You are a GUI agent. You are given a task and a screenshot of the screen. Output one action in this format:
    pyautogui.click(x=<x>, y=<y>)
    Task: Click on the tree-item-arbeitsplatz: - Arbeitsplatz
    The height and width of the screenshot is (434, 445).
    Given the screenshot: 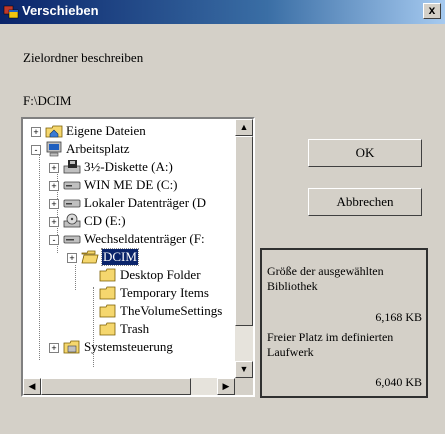 What is the action you would take?
    pyautogui.click(x=129, y=149)
    